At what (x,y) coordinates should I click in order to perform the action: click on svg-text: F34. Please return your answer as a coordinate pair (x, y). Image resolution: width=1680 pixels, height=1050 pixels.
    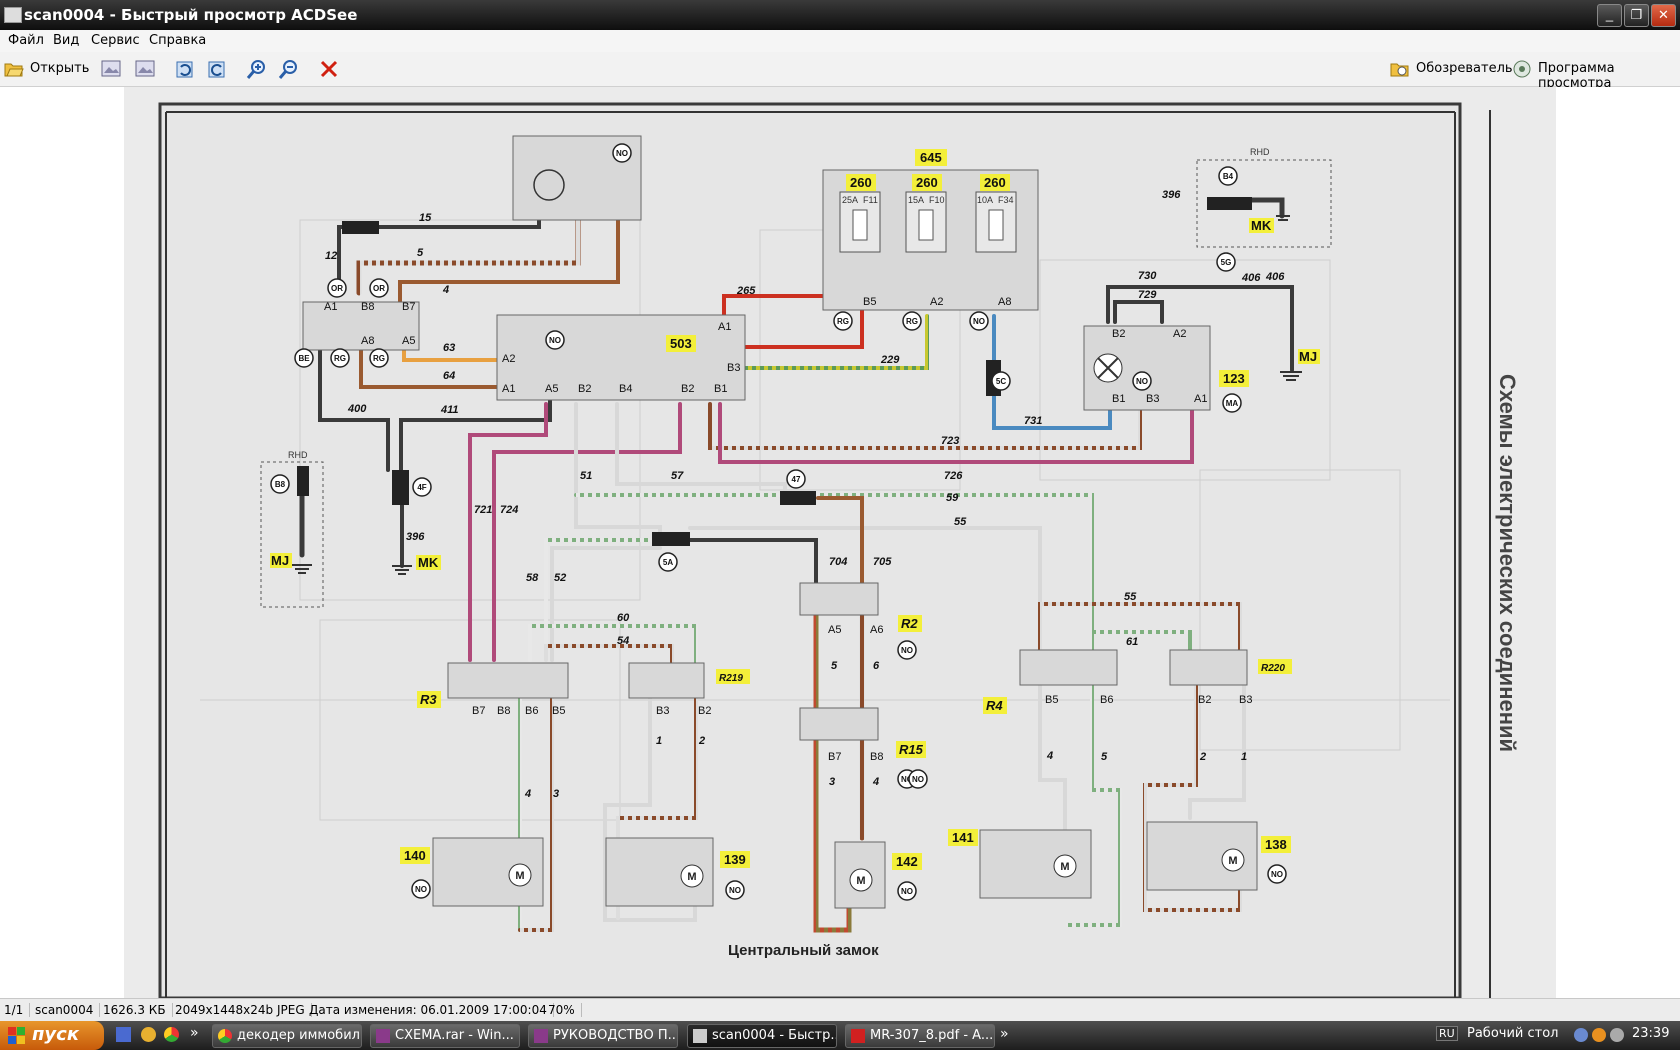
    Looking at the image, I should click on (1006, 200).